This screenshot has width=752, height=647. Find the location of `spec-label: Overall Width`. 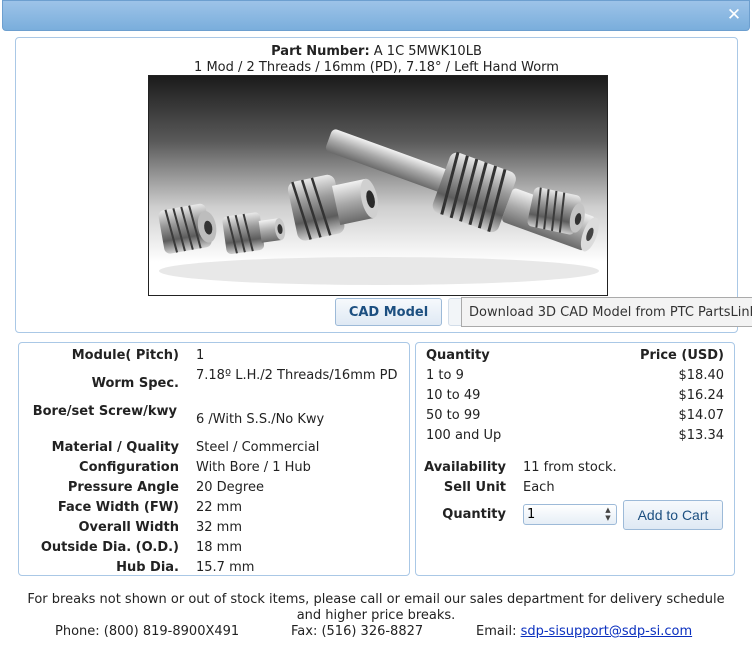

spec-label: Overall Width is located at coordinates (128, 527).